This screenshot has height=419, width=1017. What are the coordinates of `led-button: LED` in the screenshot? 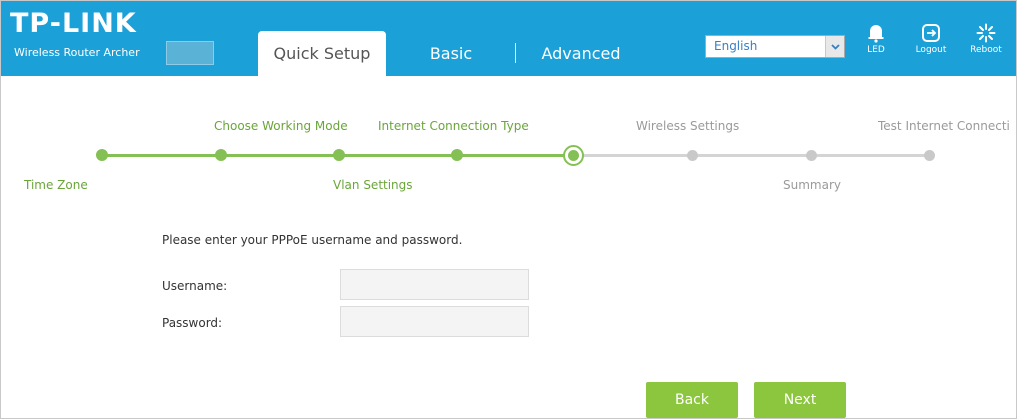 It's located at (876, 46).